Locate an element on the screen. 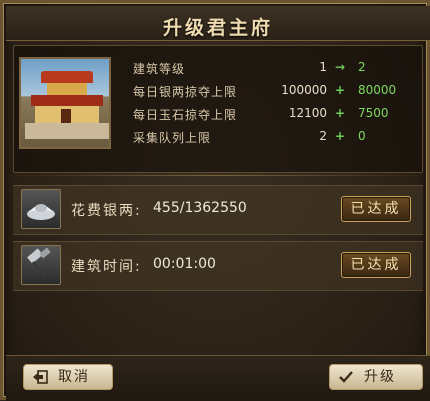  palace-lower-roof is located at coordinates (67, 100).